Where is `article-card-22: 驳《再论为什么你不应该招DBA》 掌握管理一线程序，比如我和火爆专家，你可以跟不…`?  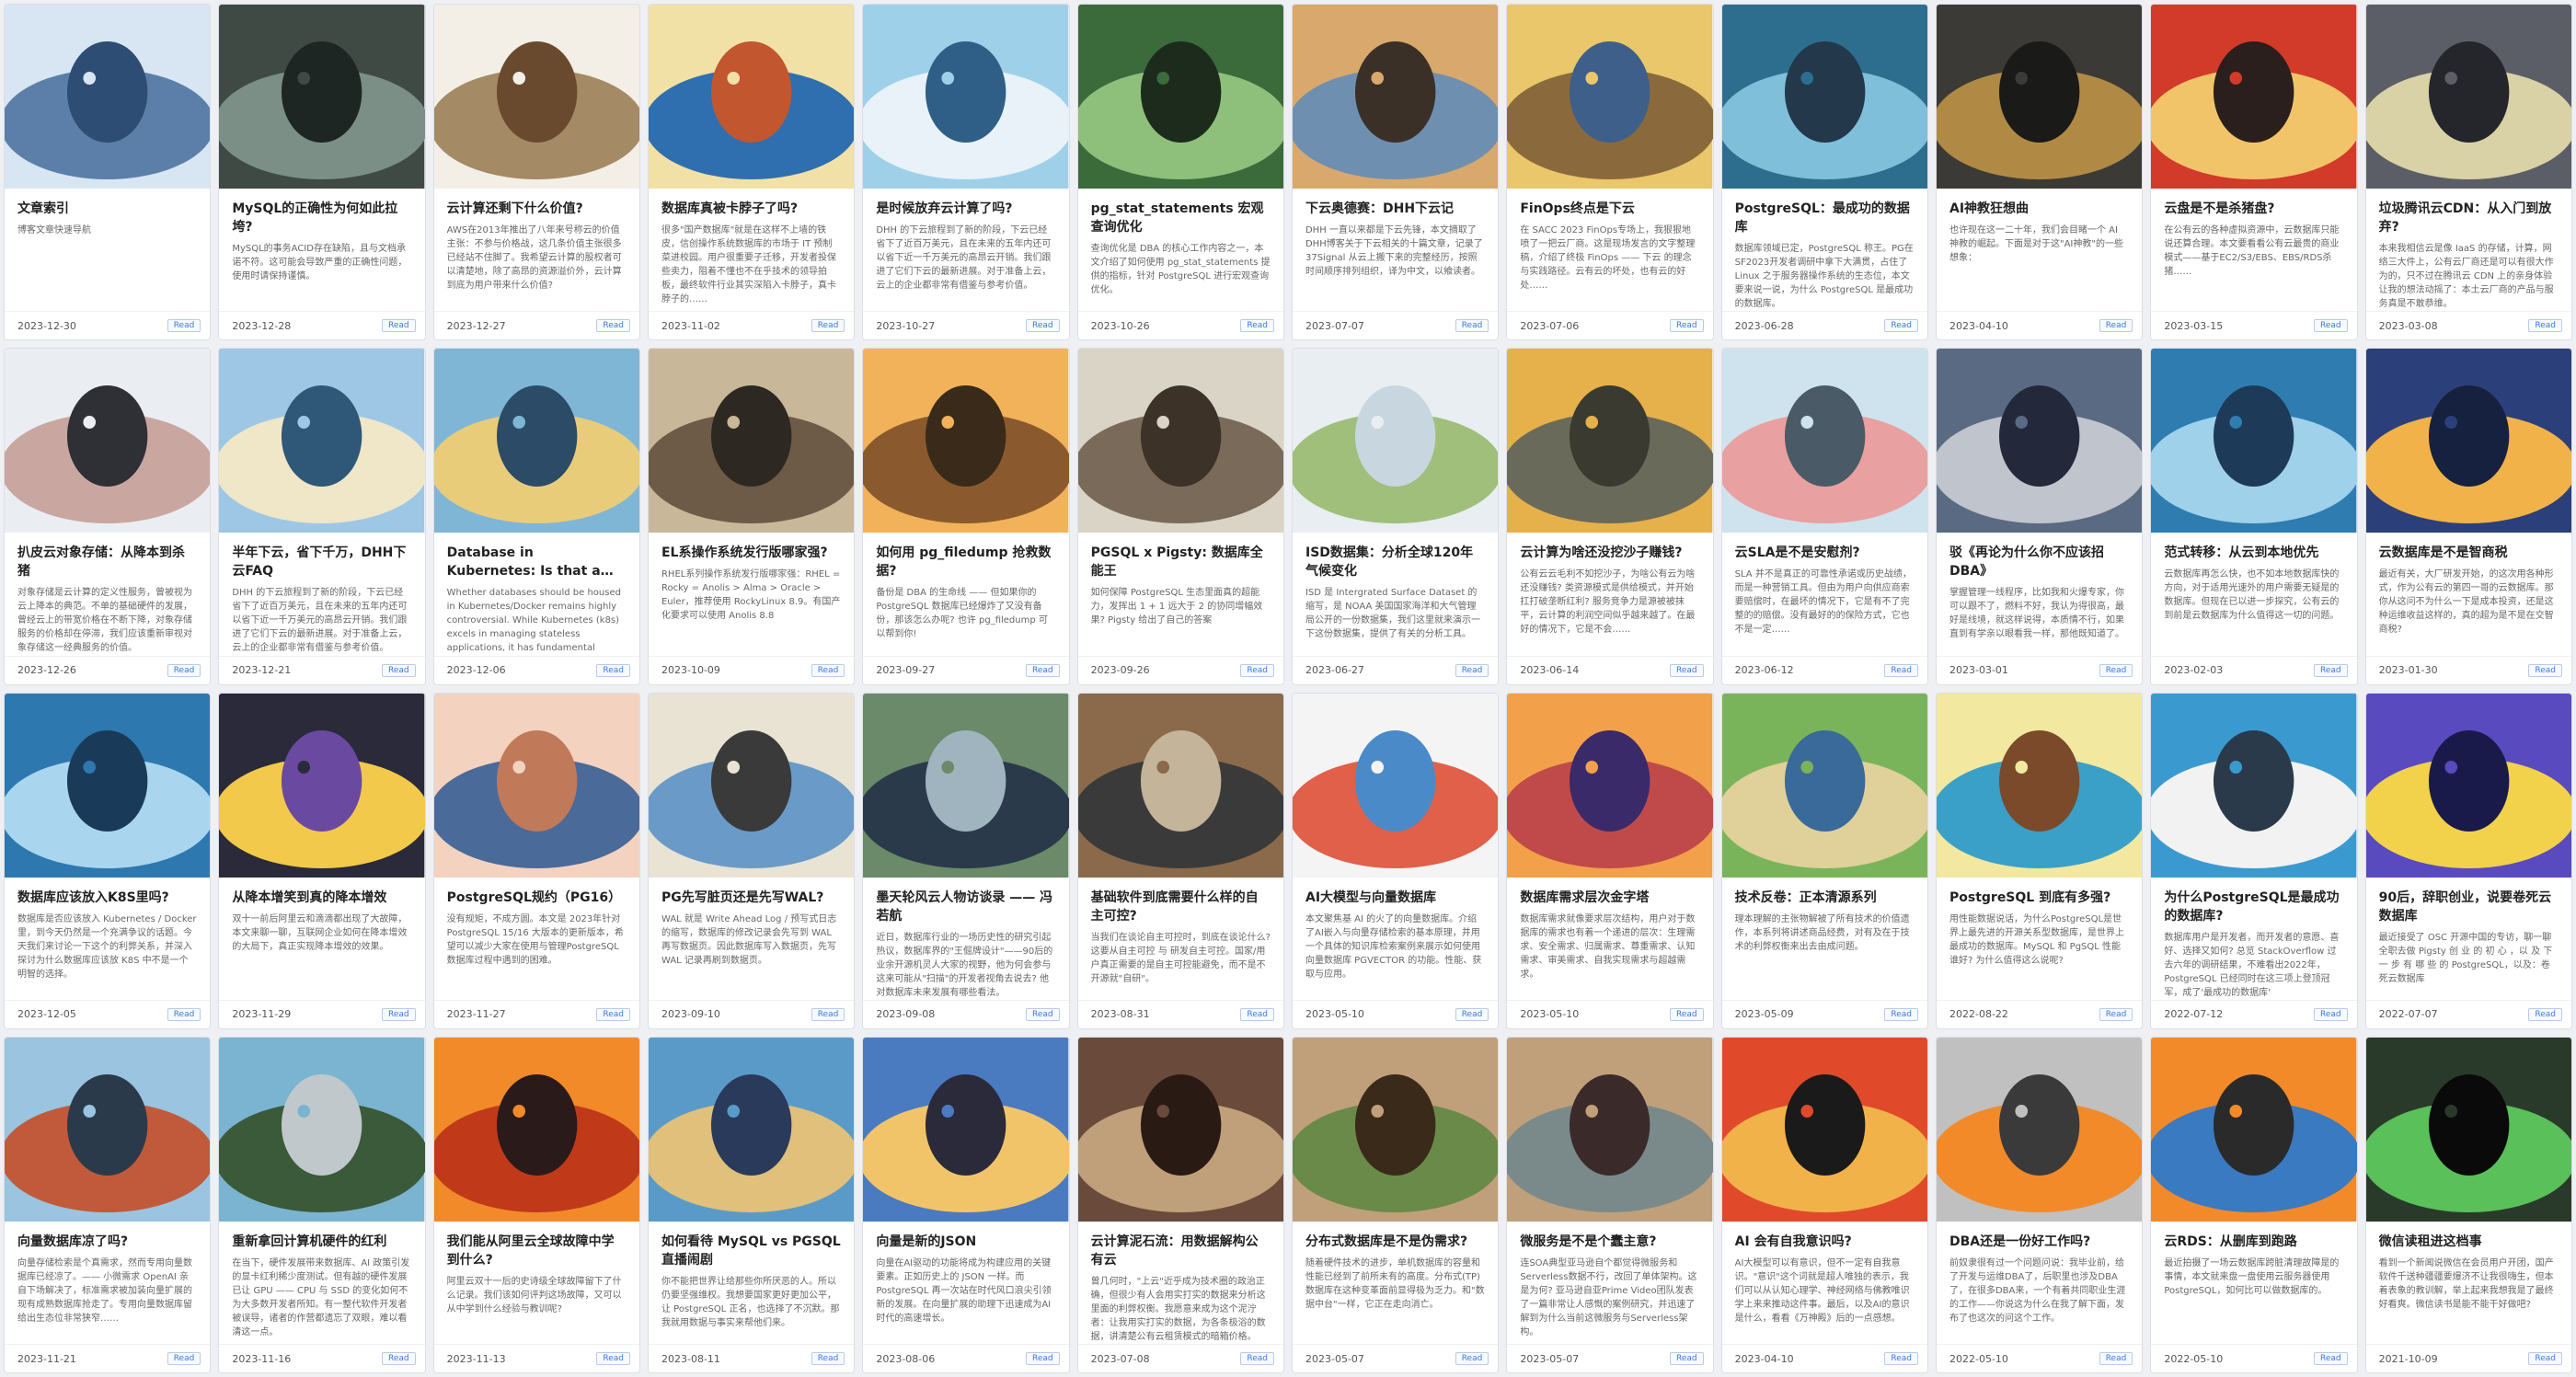
article-card-22: 驳《再论为什么你不应该招DBA》 掌握管理一线程序，比如我和火爆专家，你可以跟不… is located at coordinates (2039, 516).